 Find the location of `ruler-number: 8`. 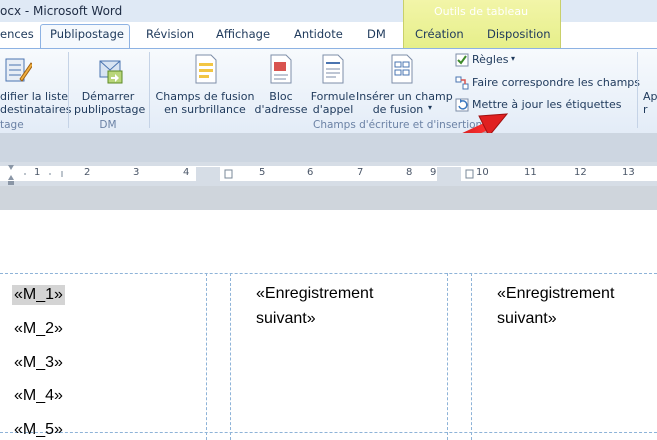

ruler-number: 8 is located at coordinates (409, 172).